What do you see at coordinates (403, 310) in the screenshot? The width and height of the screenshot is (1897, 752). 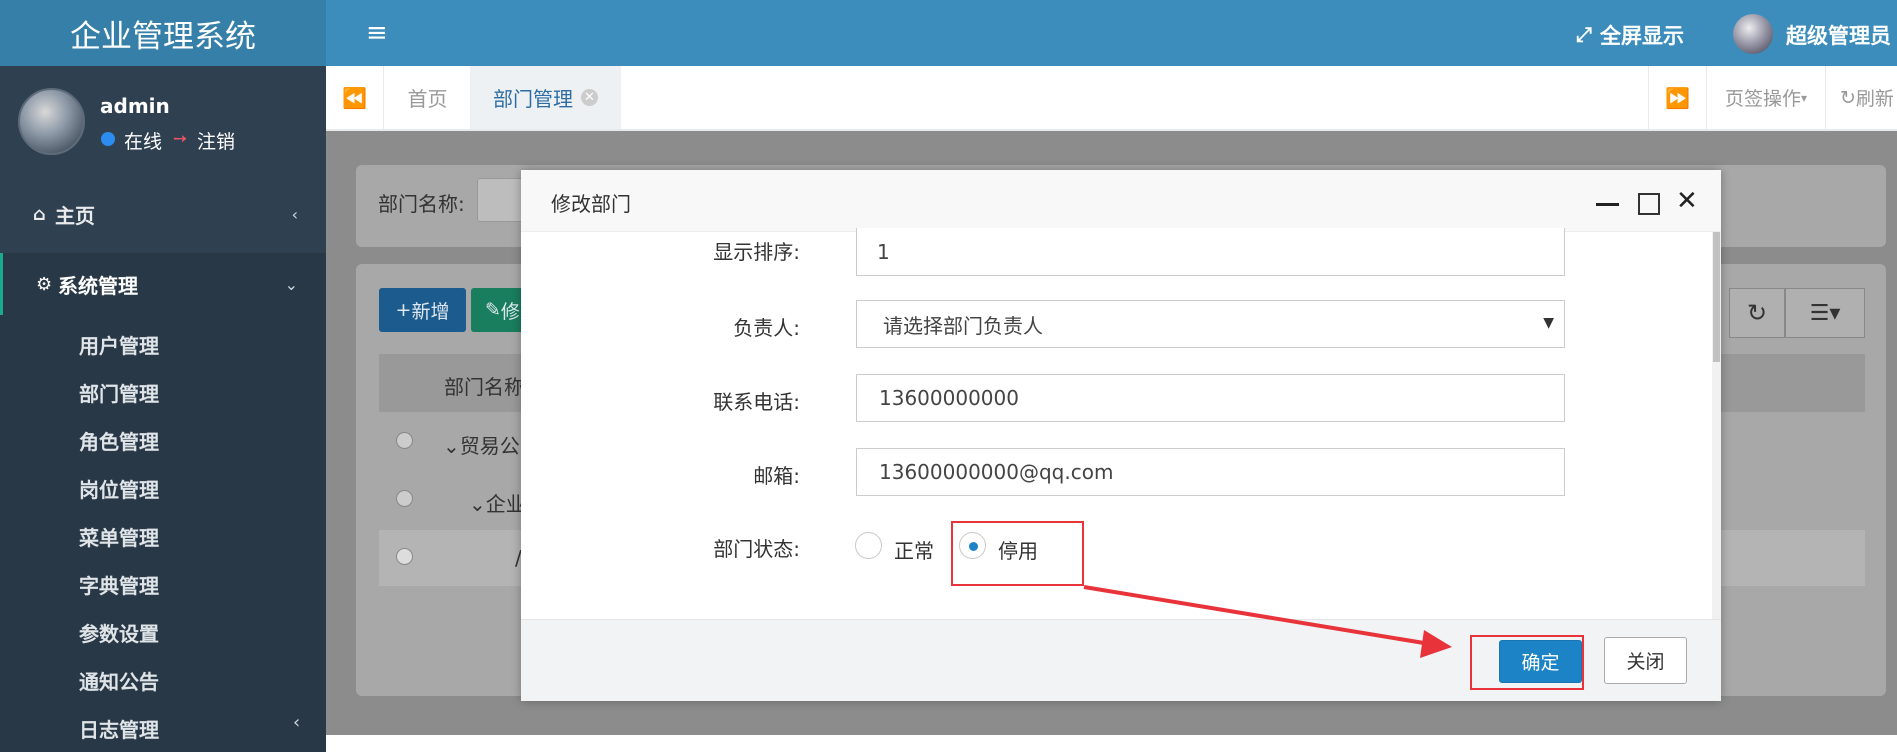 I see `plus-icon: +` at bounding box center [403, 310].